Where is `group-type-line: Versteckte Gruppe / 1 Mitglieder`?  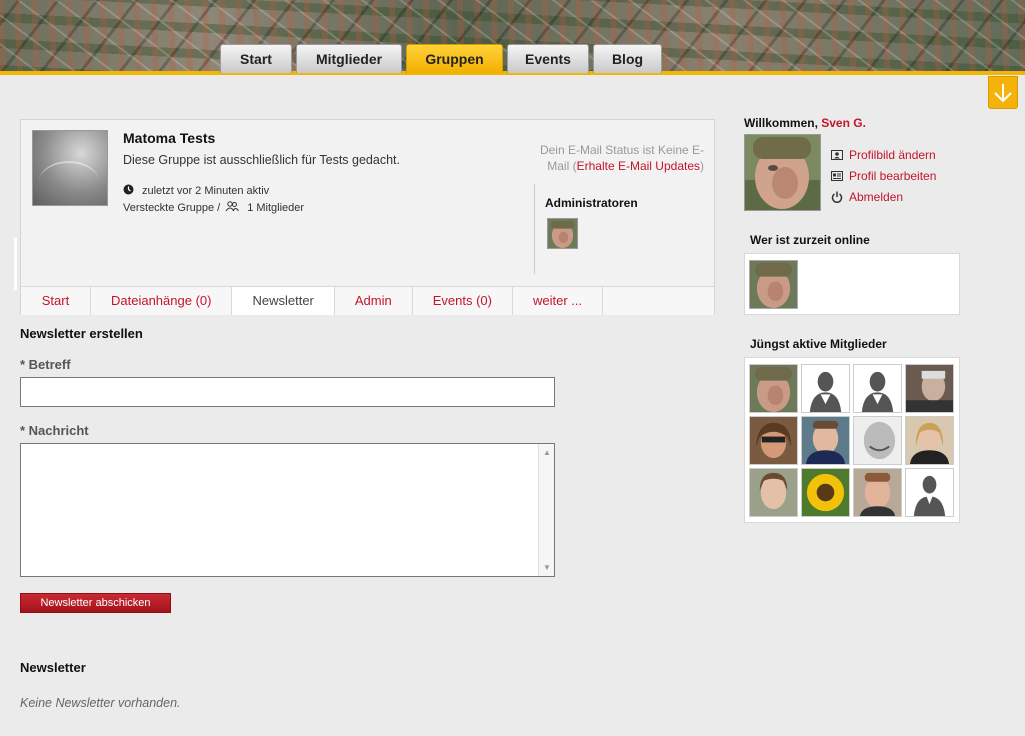 group-type-line: Versteckte Gruppe / 1 Mitglieder is located at coordinates (213, 208).